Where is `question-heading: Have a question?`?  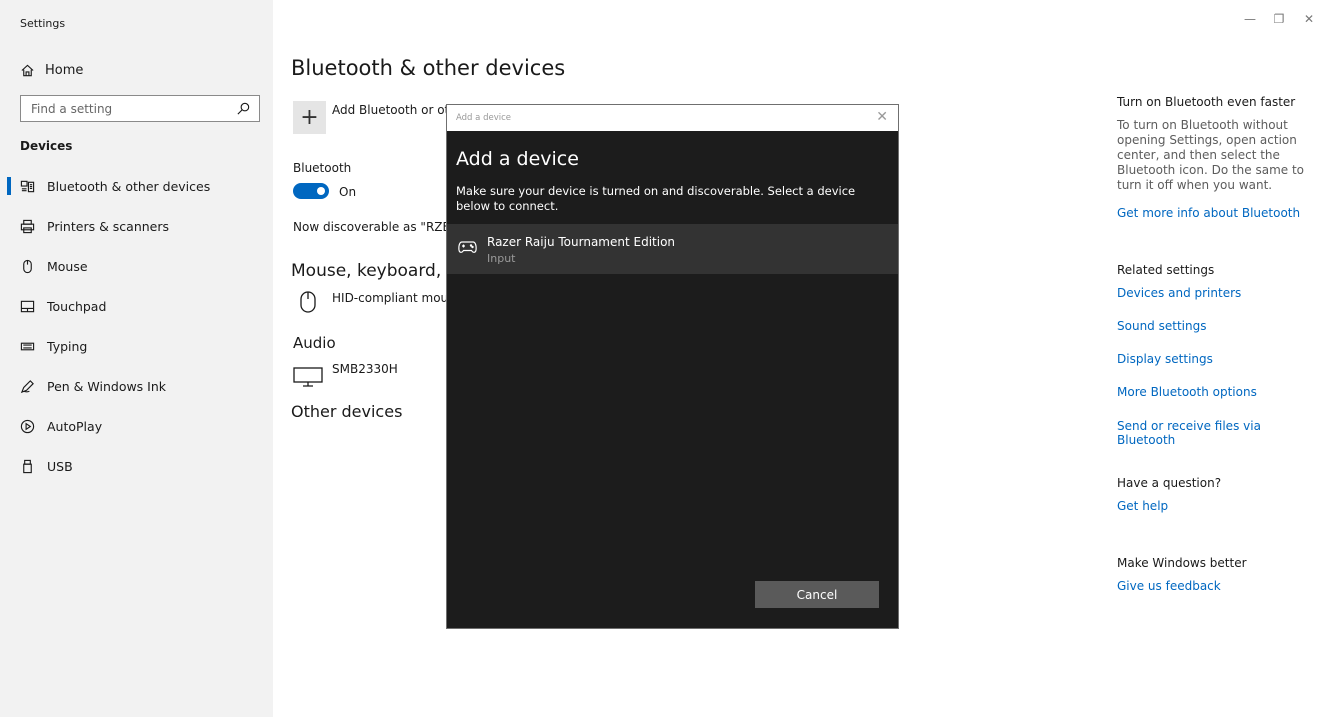
question-heading: Have a question? is located at coordinates (1169, 483).